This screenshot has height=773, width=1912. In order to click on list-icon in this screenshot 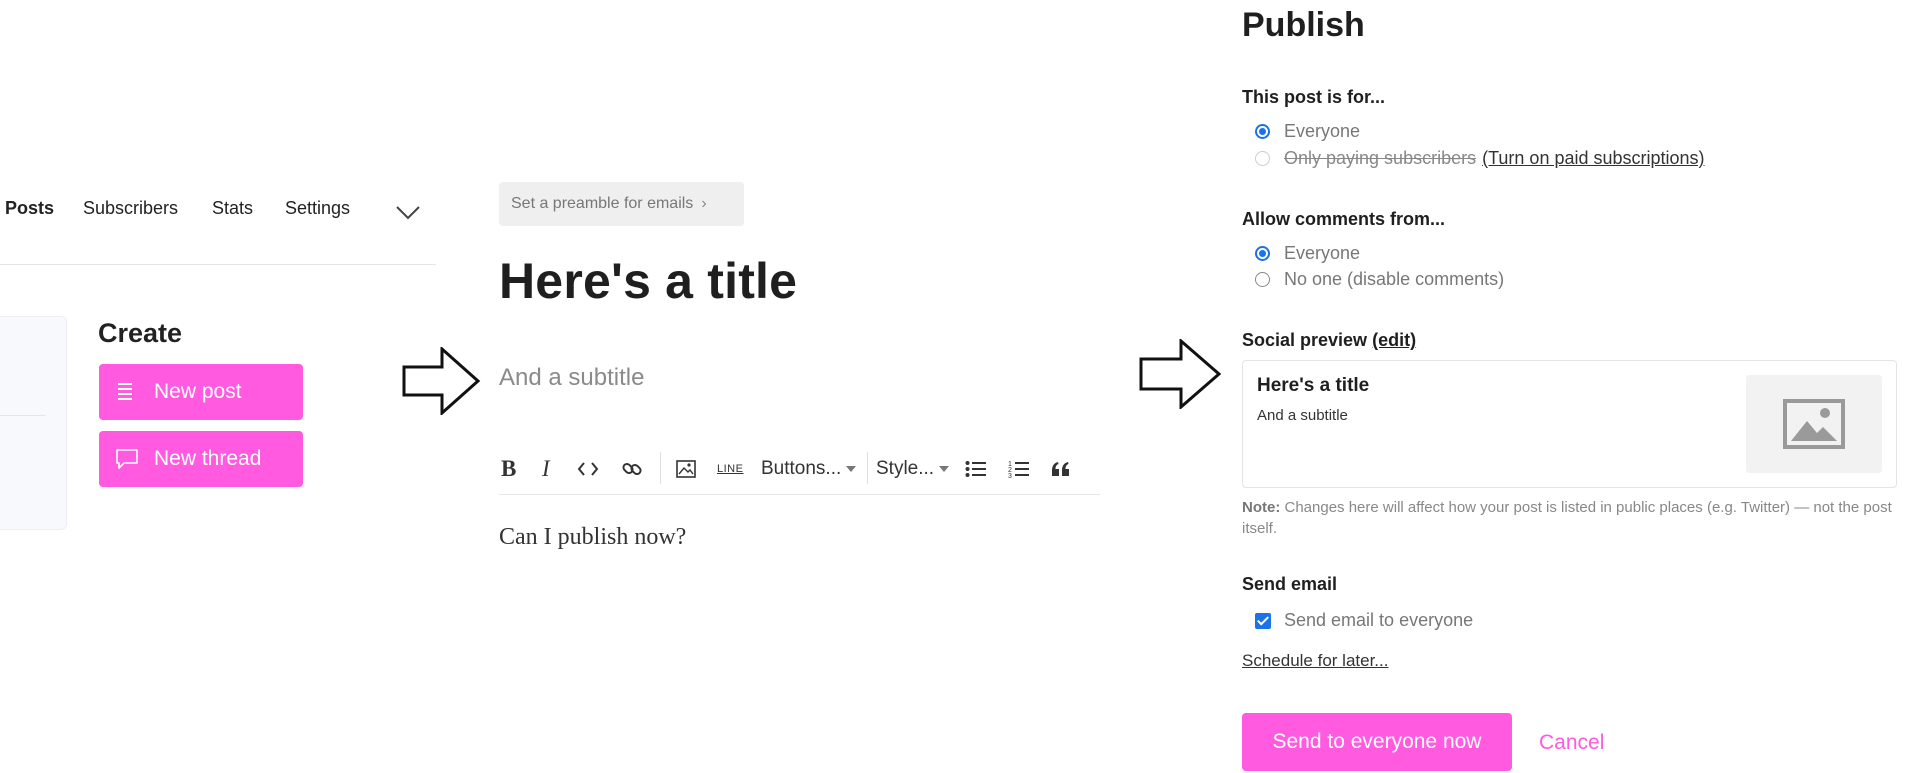, I will do `click(125, 391)`.